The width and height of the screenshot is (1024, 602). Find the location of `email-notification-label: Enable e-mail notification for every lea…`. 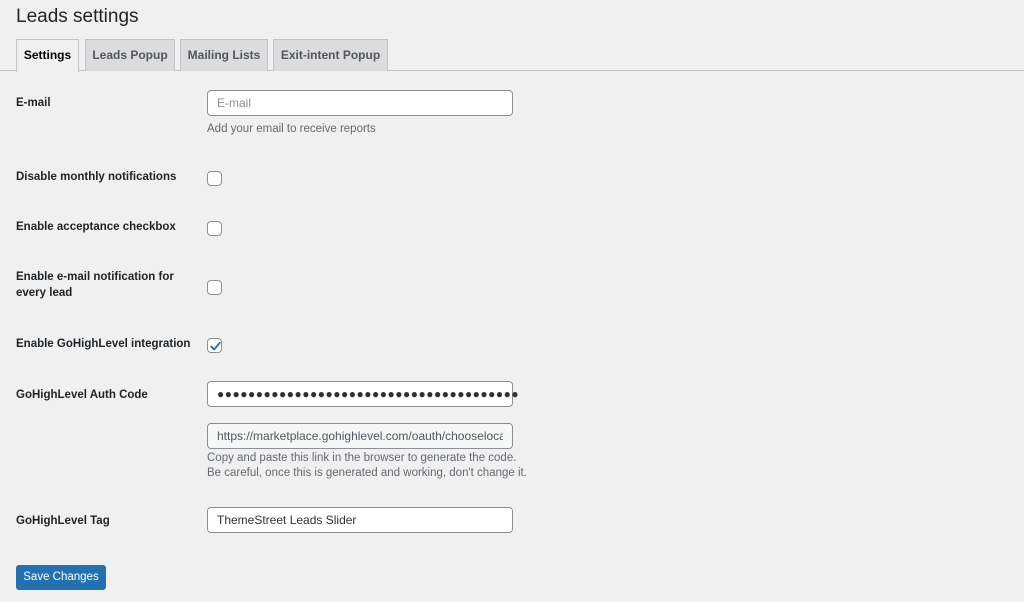

email-notification-label: Enable e-mail notification for every lea… is located at coordinates (106, 285).